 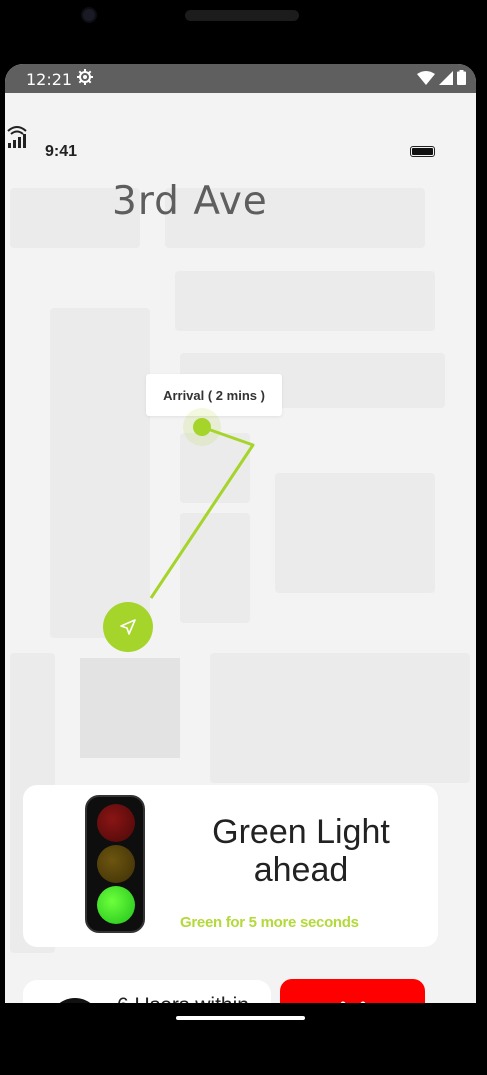 I want to click on nearby-users-text: 6 Users within the vicinity, so click(x=183, y=998).